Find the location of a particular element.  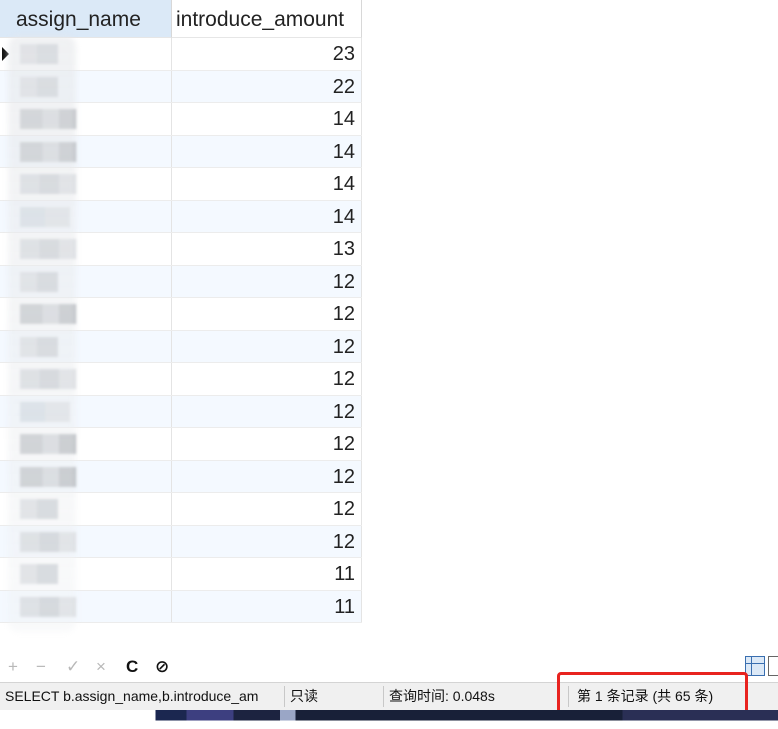

check-icon: ✓ is located at coordinates (73, 667).